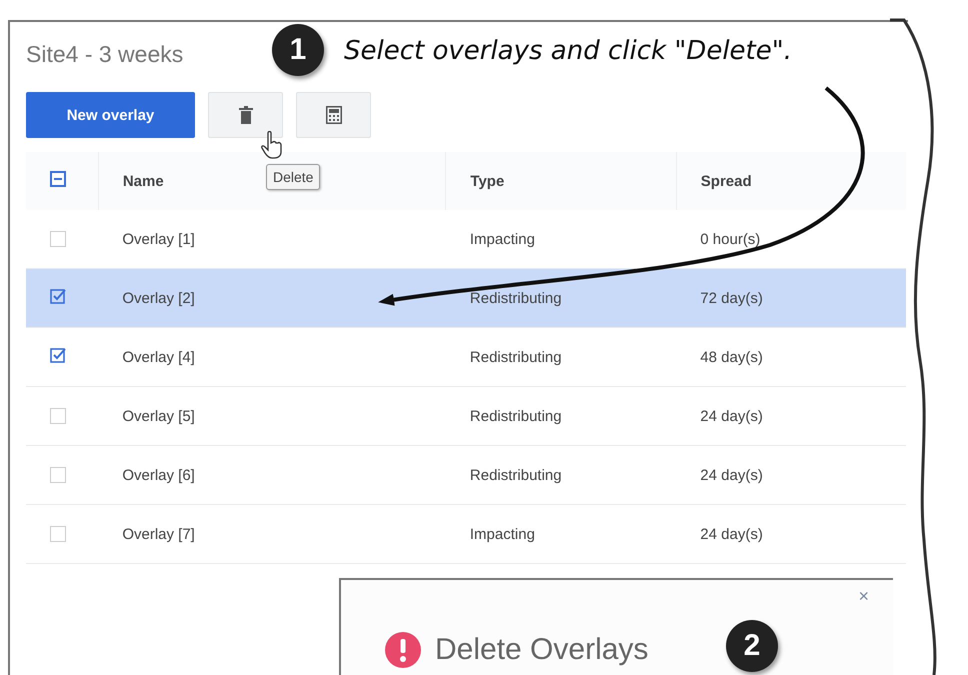 Image resolution: width=968 pixels, height=675 pixels. I want to click on table-cell: Impacting, so click(561, 534).